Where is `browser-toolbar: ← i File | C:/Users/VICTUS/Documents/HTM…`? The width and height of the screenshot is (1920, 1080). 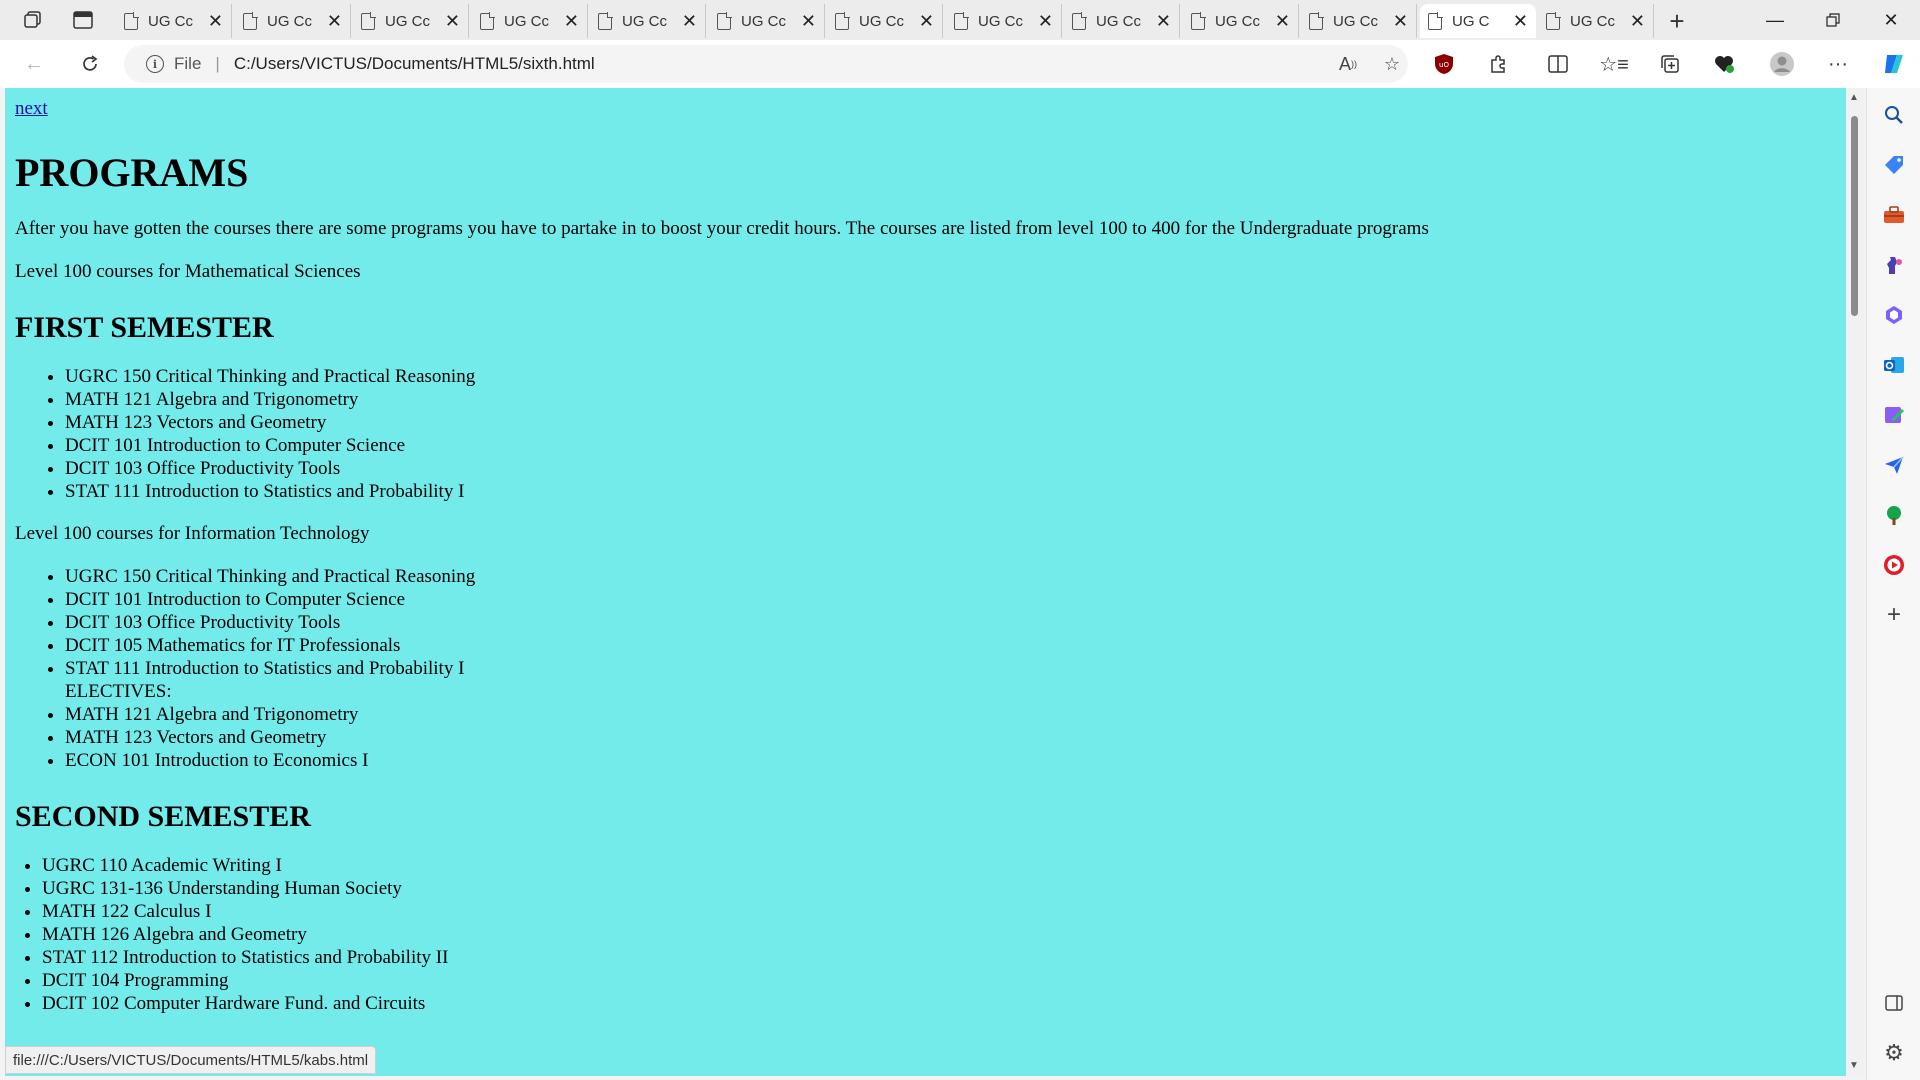
browser-toolbar: ← i File | C:/Users/VICTUS/Documents/HTM… is located at coordinates (960, 64).